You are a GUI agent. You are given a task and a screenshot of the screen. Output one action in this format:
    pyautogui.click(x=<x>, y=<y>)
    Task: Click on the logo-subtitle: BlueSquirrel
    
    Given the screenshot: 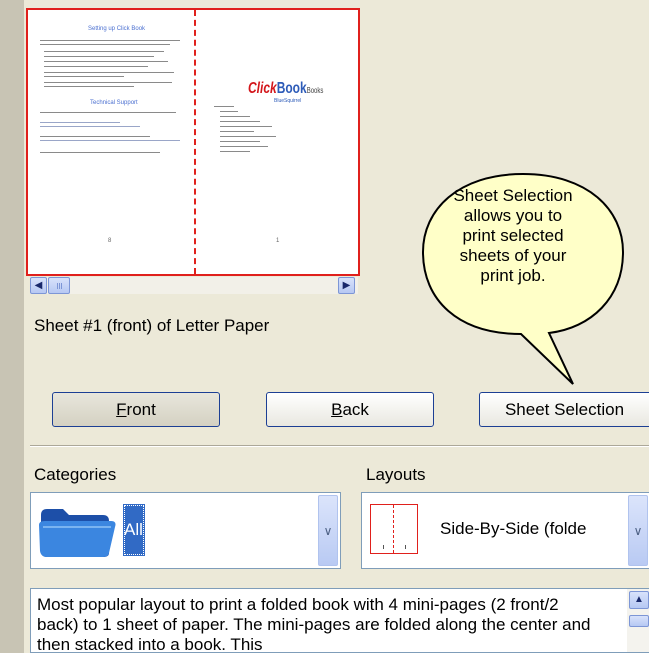 What is the action you would take?
    pyautogui.click(x=288, y=101)
    